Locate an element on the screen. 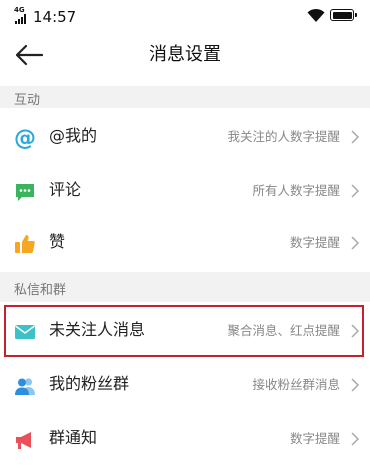  page-title: 消息设置 is located at coordinates (185, 54).